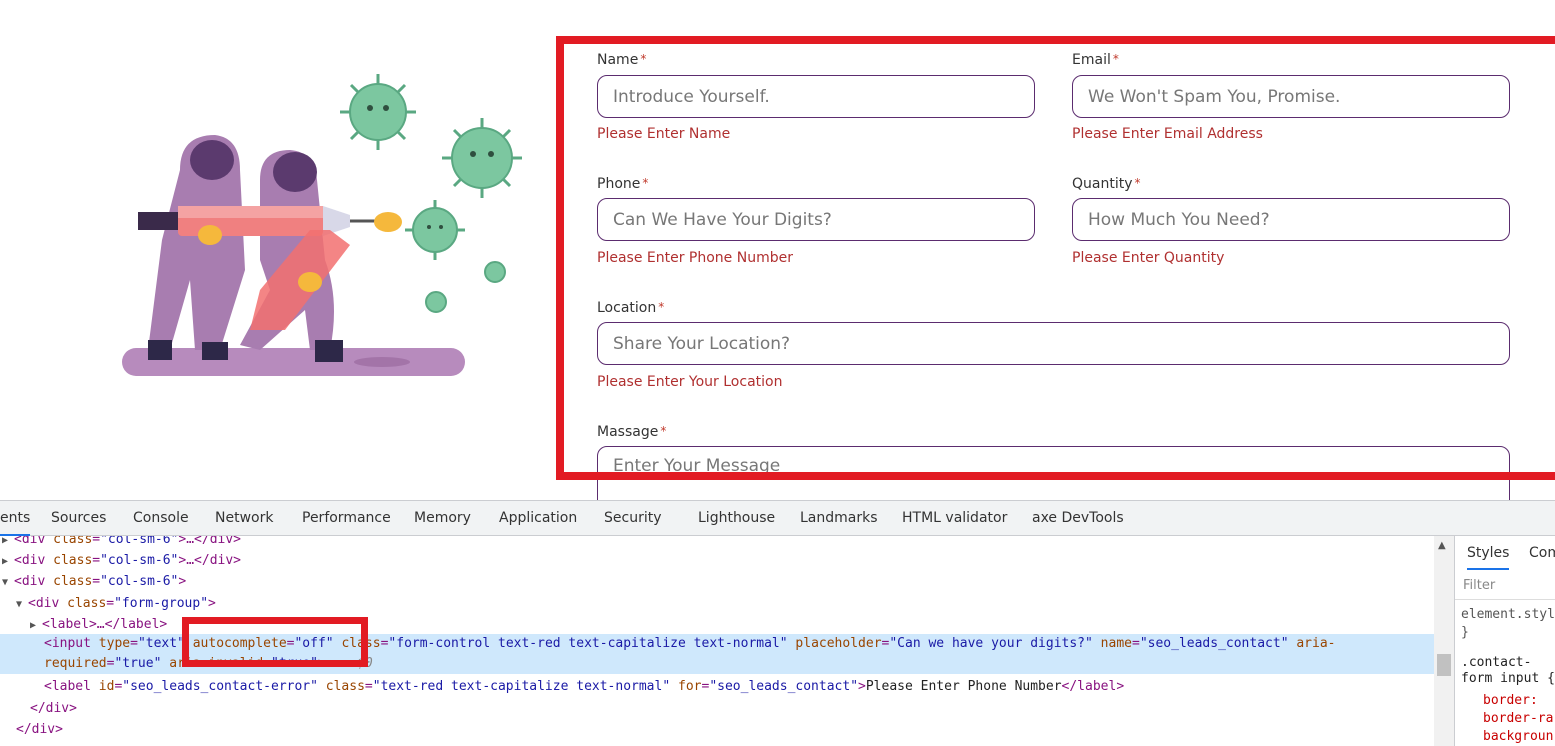 The height and width of the screenshot is (746, 1555). Describe the element at coordinates (717, 624) in the screenshot. I see `dom-node: ▶ <label>…</label>` at that location.